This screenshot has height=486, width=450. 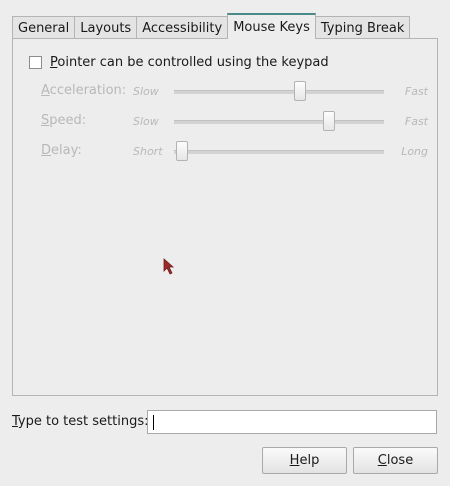 What do you see at coordinates (146, 121) in the screenshot?
I see `speed-min-label: Slow` at bounding box center [146, 121].